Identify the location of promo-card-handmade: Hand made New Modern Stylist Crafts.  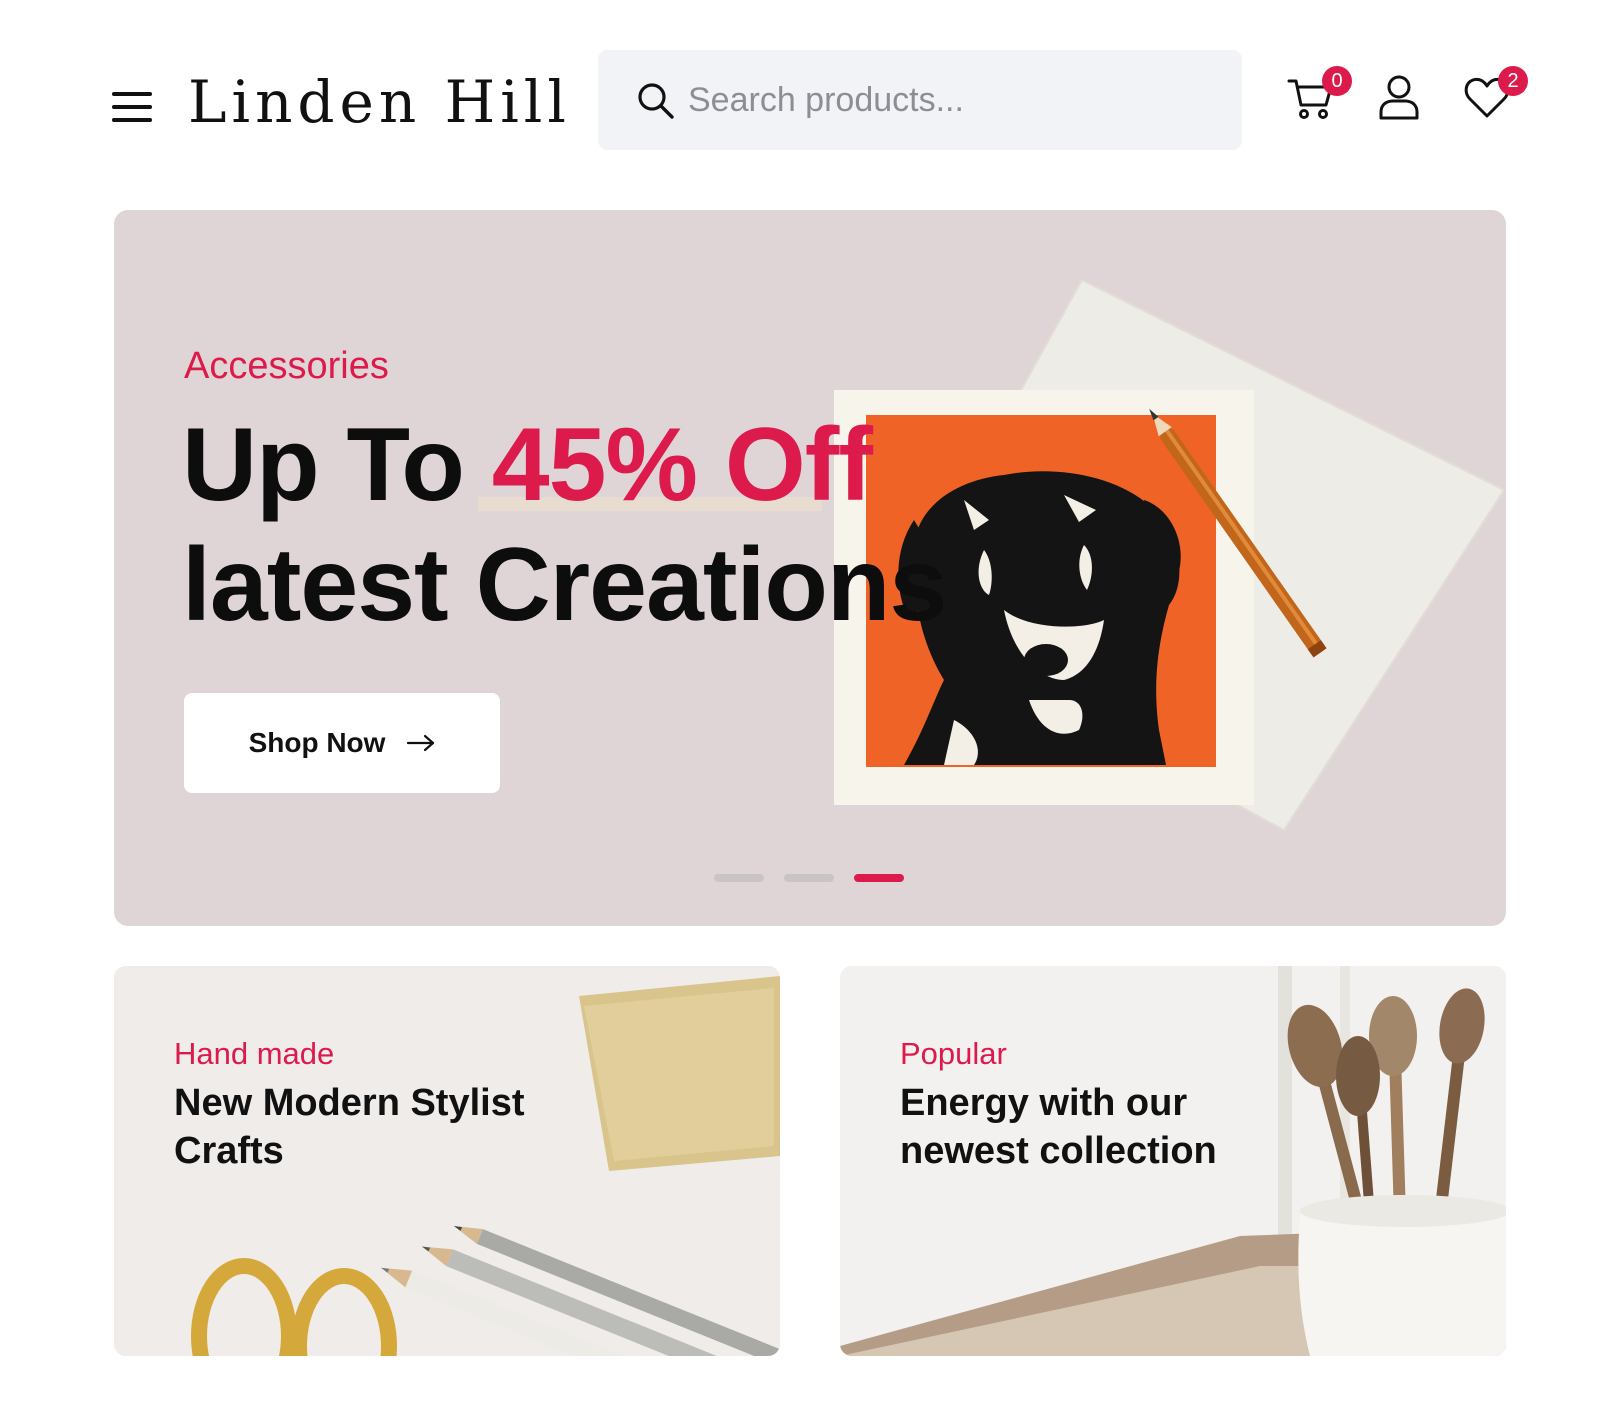
(447, 1161).